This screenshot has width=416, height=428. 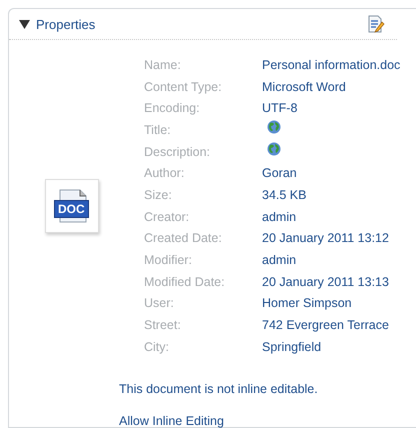 I want to click on property-label: Name:, so click(x=163, y=65).